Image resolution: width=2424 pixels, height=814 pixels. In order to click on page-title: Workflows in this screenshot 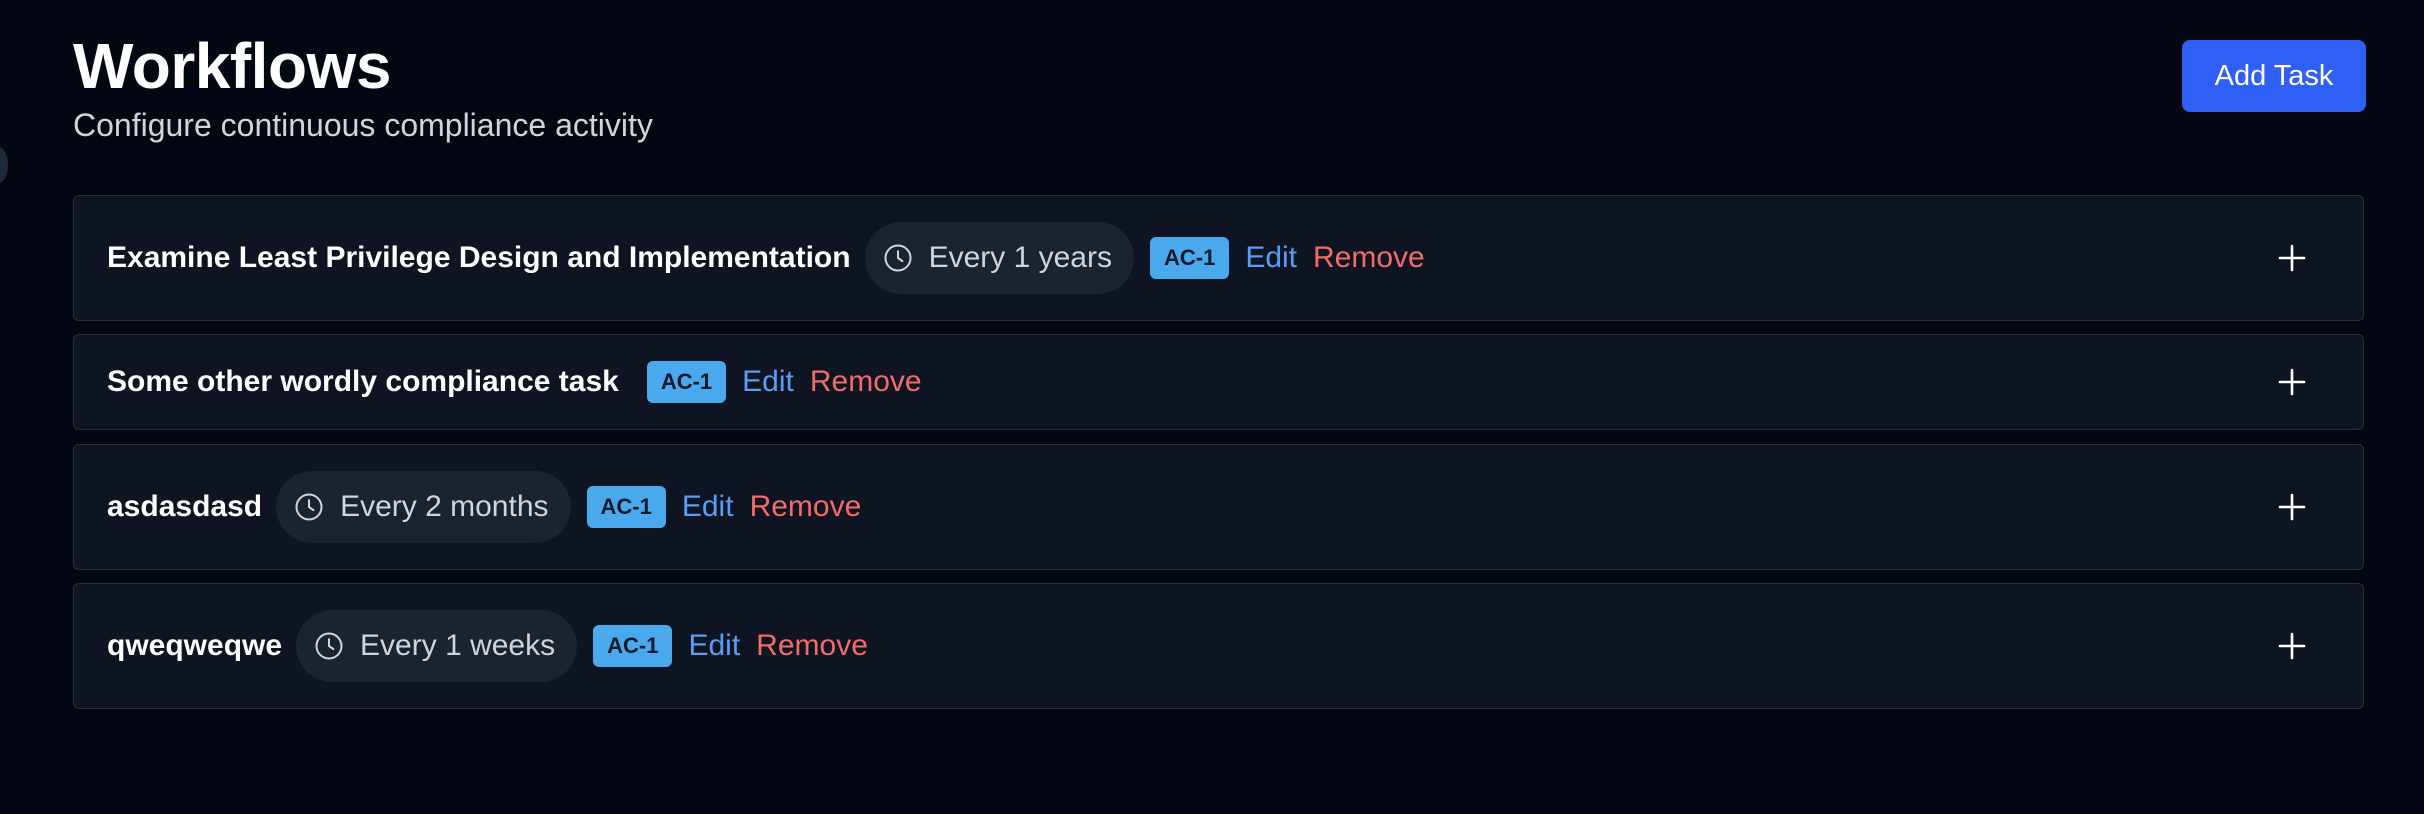, I will do `click(232, 66)`.